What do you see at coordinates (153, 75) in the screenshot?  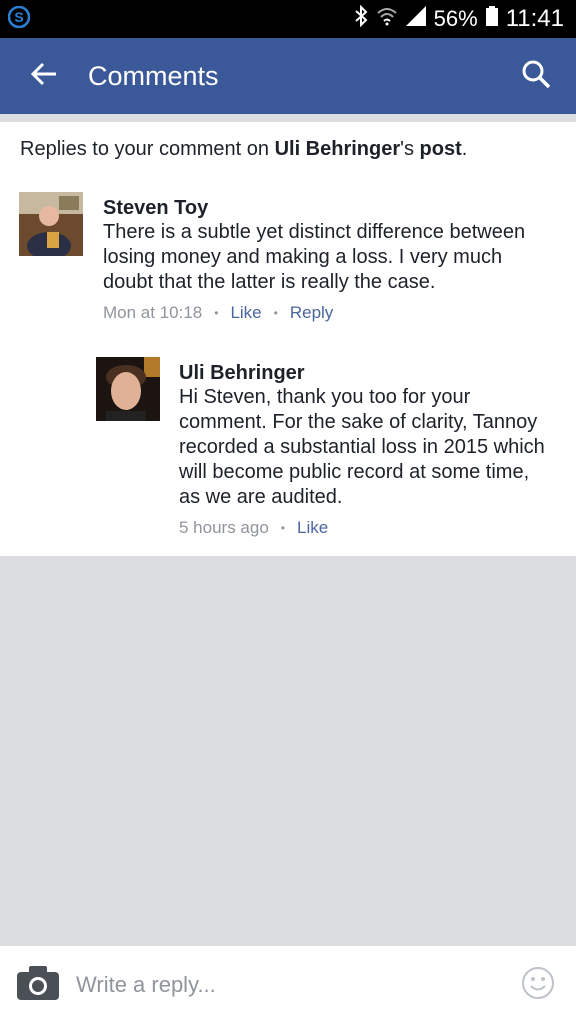 I see `page-title: Comments` at bounding box center [153, 75].